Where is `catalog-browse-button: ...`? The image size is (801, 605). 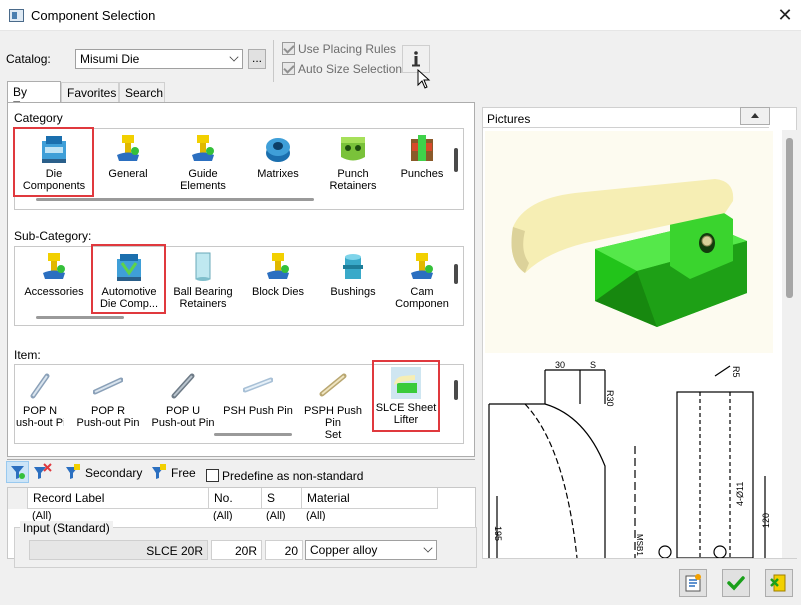 catalog-browse-button: ... is located at coordinates (257, 59).